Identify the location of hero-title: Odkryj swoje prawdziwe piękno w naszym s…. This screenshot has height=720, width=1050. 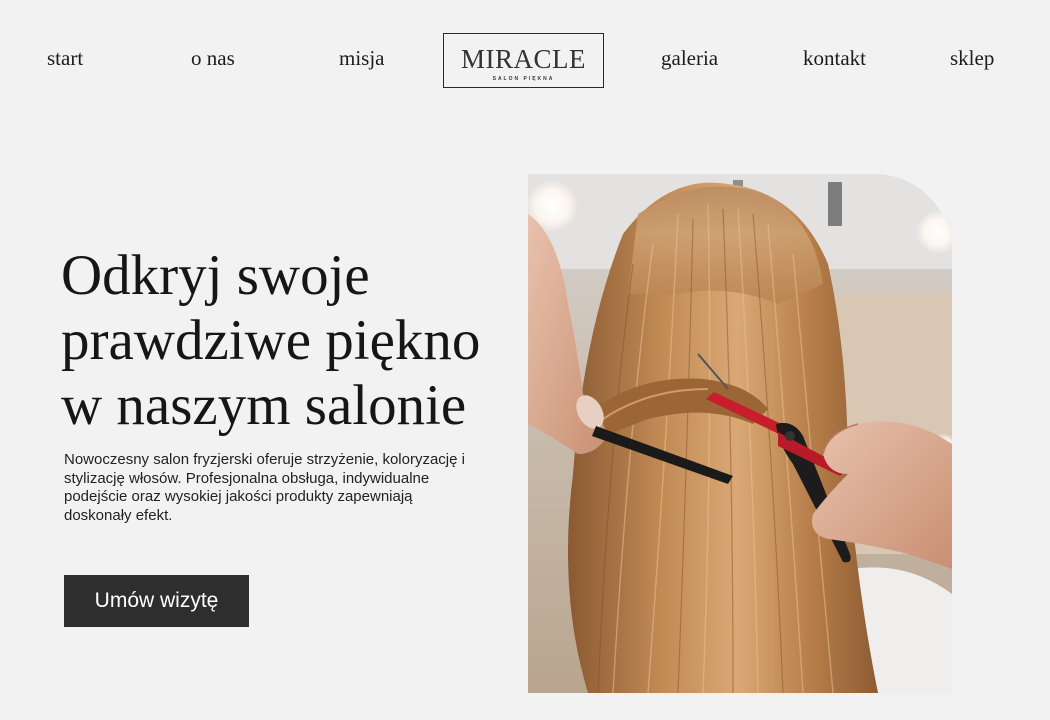
(281, 340).